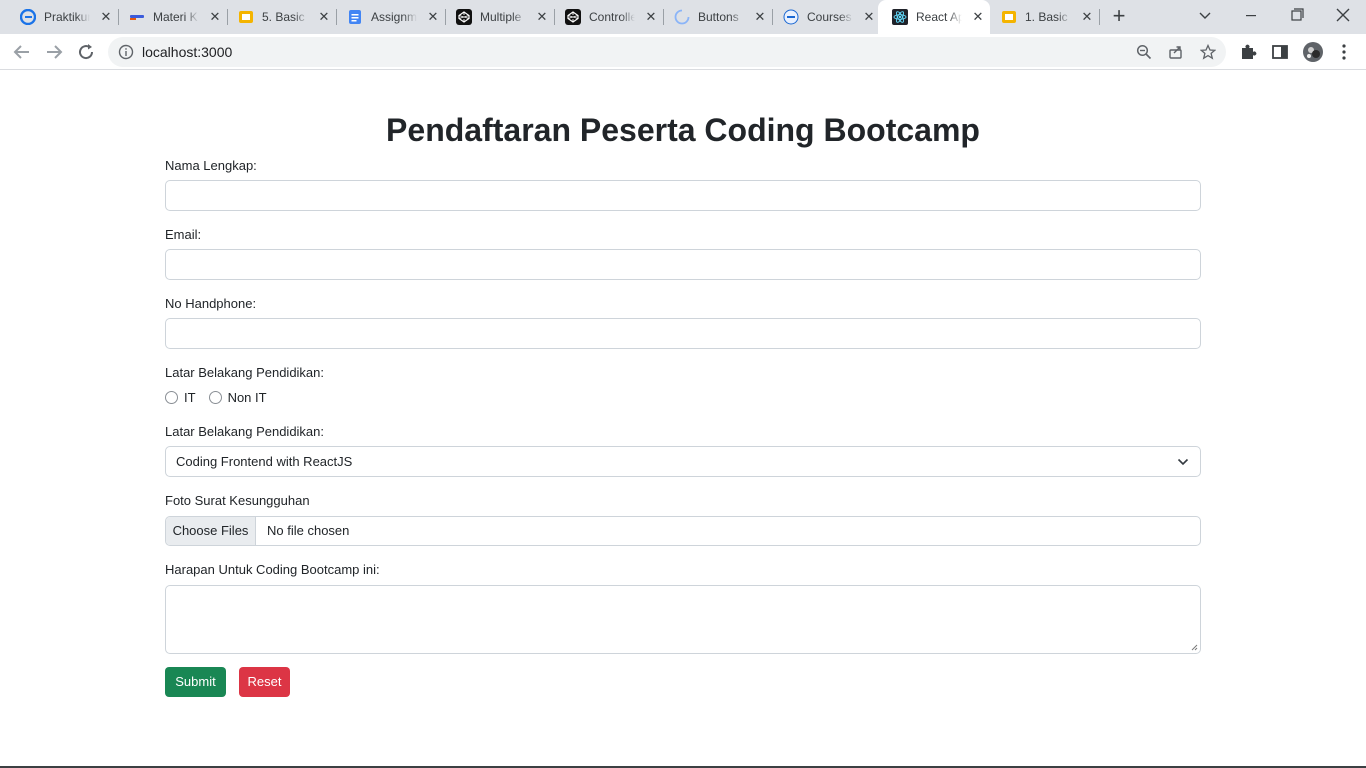 This screenshot has width=1366, height=768. I want to click on tab-title: Buttons, so click(718, 17).